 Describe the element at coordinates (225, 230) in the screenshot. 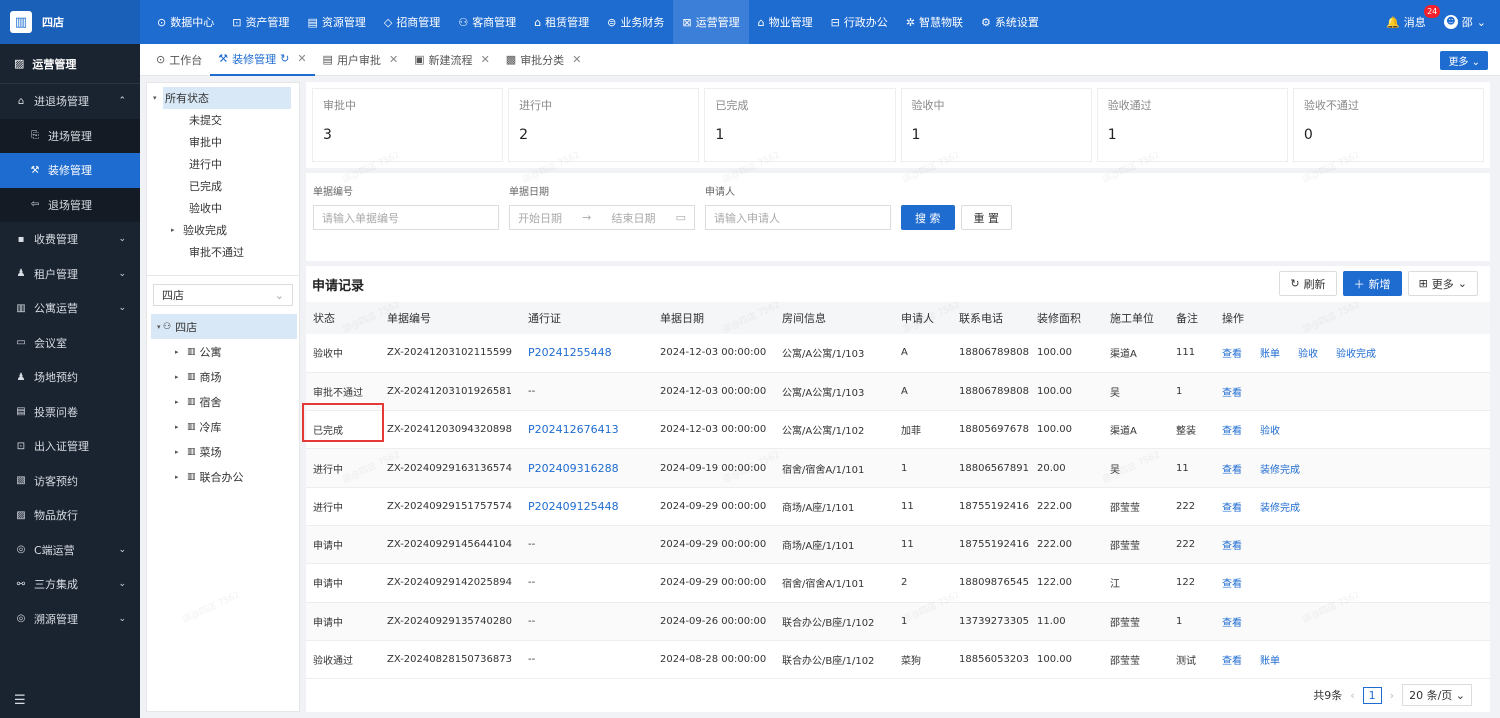

I see `status-tree-node: ▸ 验收完成` at that location.